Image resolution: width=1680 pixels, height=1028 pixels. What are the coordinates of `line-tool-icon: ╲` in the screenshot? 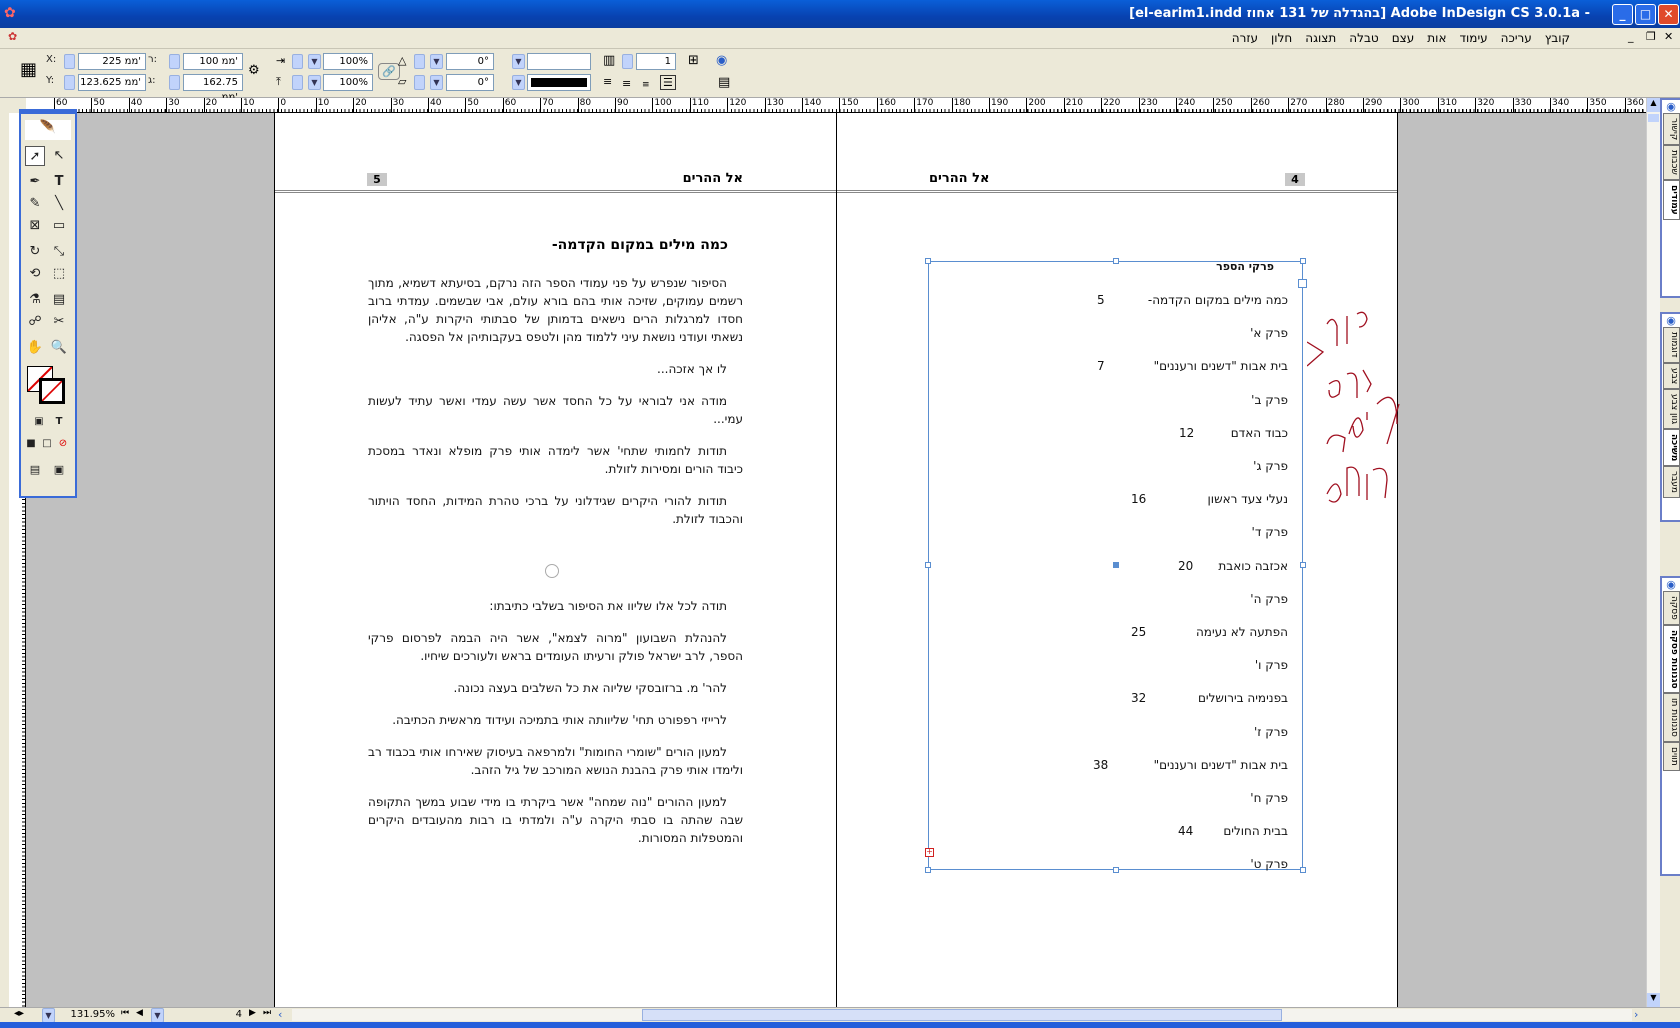 It's located at (59, 204).